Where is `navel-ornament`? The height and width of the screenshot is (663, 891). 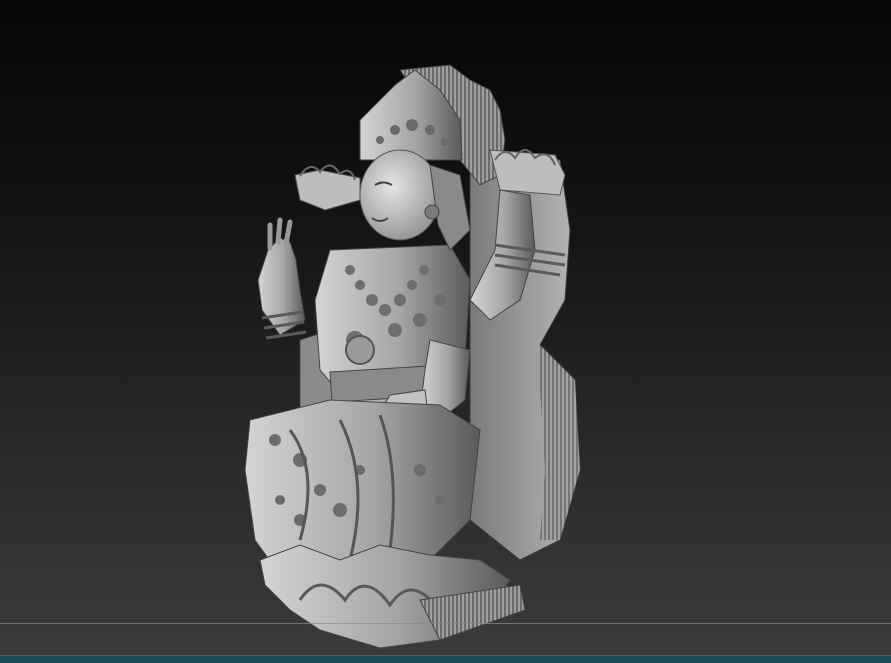 navel-ornament is located at coordinates (360, 350).